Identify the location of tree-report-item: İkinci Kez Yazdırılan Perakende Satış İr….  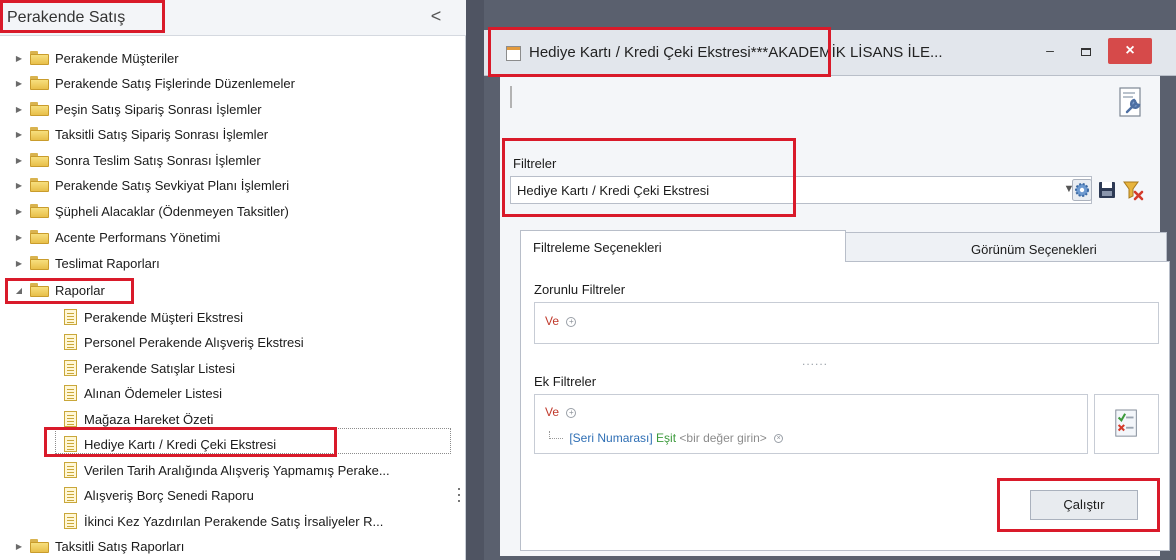
(223, 521).